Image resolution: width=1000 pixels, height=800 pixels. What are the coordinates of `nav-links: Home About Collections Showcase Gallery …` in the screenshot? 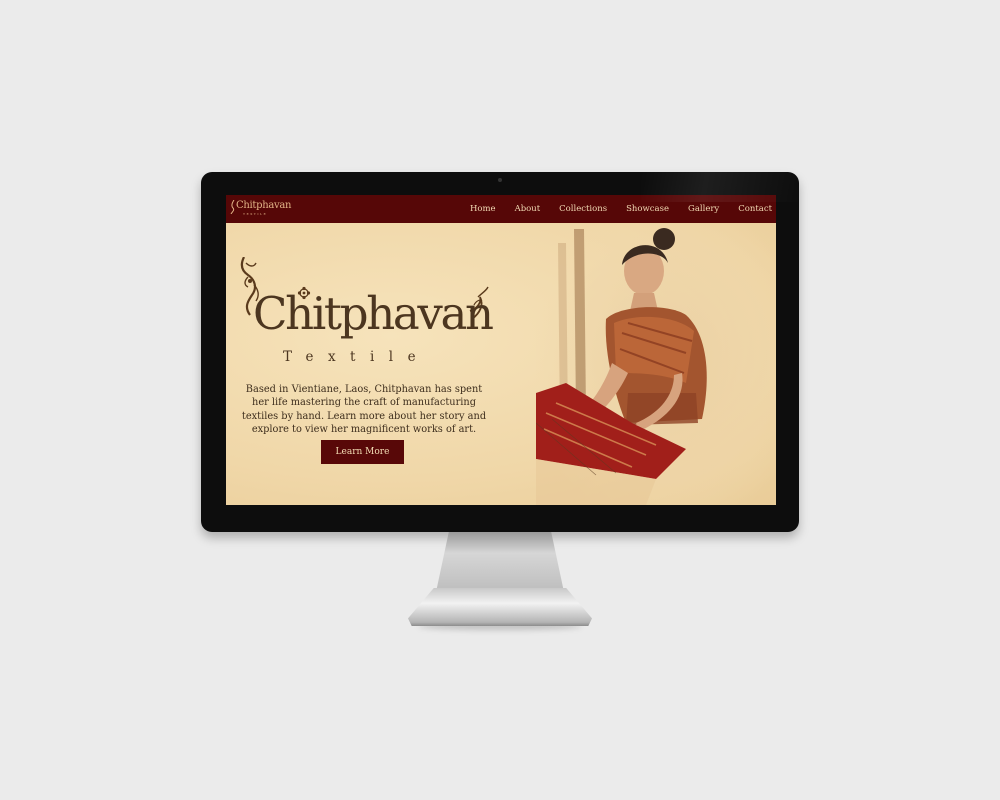 It's located at (611, 209).